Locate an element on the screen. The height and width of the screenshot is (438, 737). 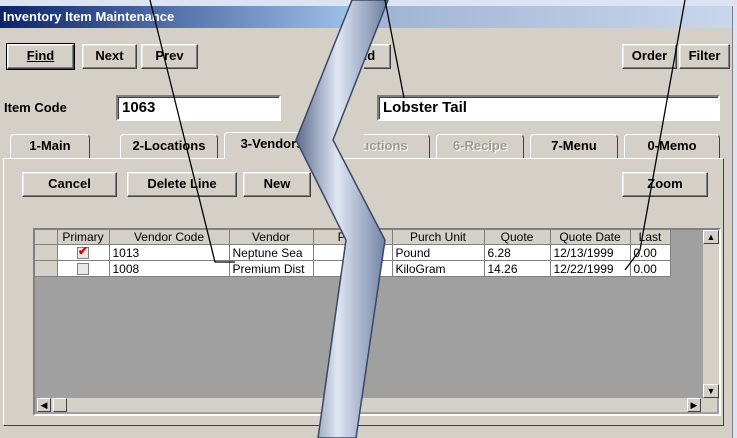
column-header-vendor: Vendor is located at coordinates (271, 237).